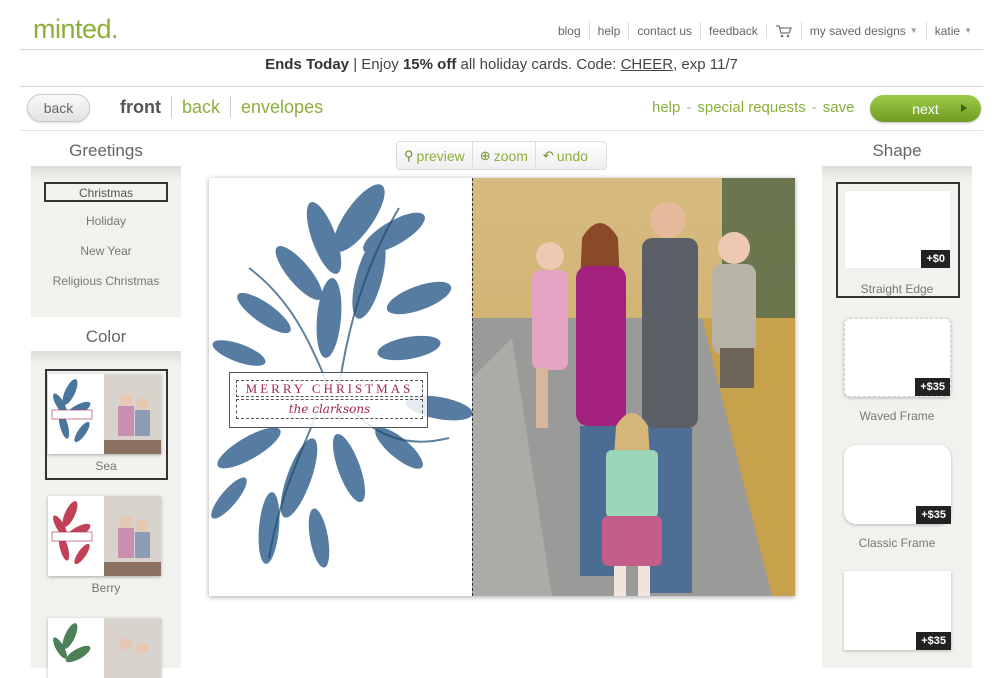 The height and width of the screenshot is (678, 1000). What do you see at coordinates (538, 64) in the screenshot?
I see `promo-text-mid: all holiday cards. Code:` at bounding box center [538, 64].